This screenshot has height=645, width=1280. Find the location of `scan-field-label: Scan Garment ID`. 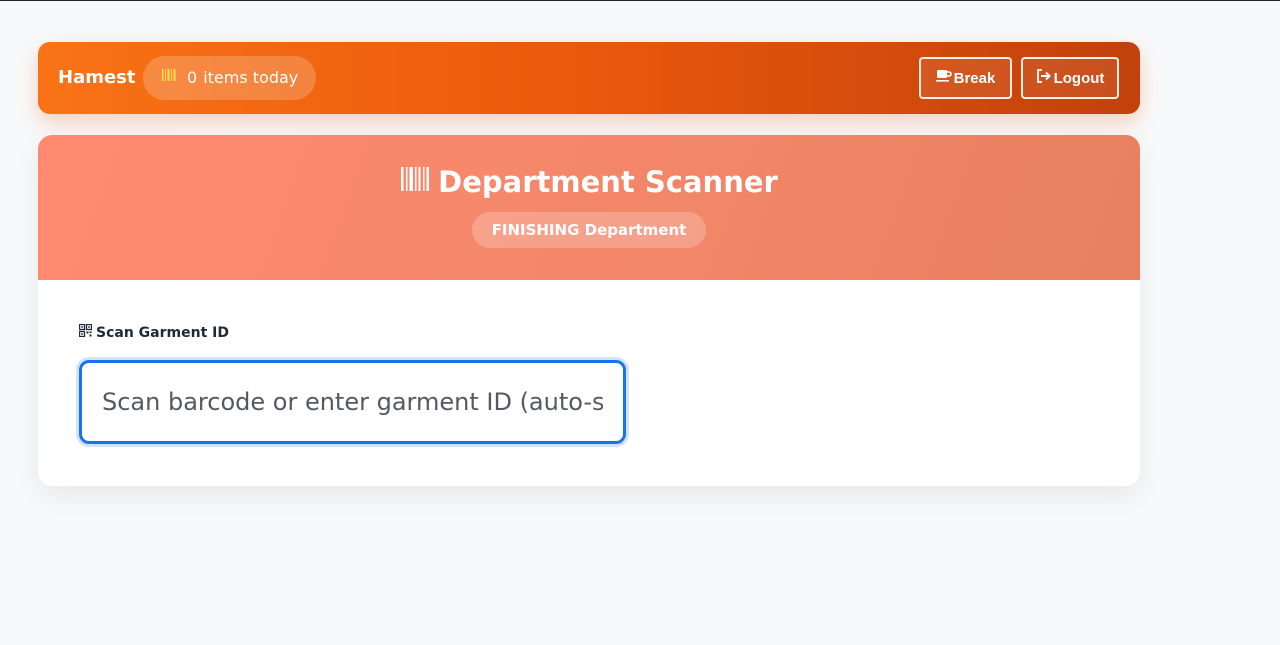

scan-field-label: Scan Garment ID is located at coordinates (153, 332).